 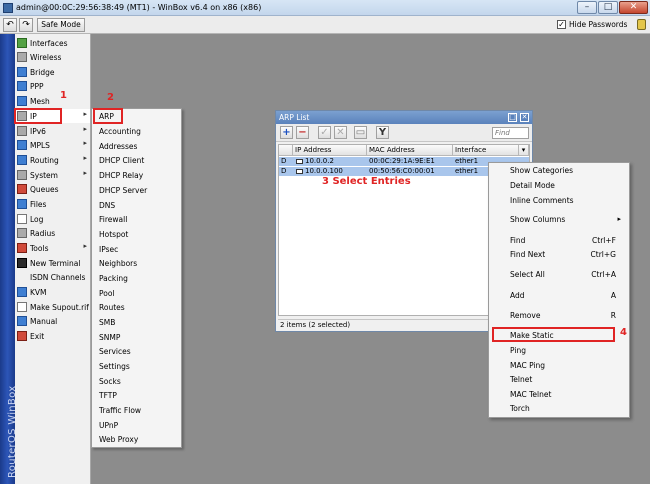 What do you see at coordinates (360, 132) in the screenshot?
I see `comment-button: ▭` at bounding box center [360, 132].